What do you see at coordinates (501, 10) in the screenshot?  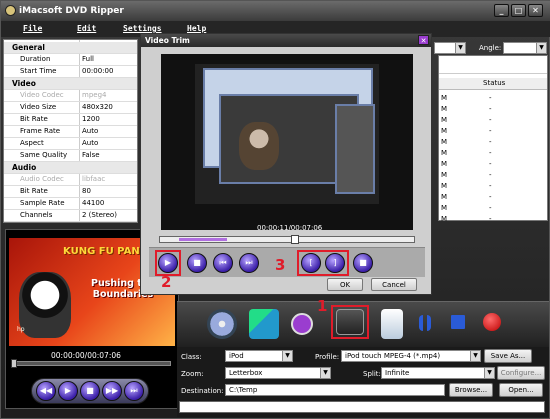 I see `minimize-button: _` at bounding box center [501, 10].